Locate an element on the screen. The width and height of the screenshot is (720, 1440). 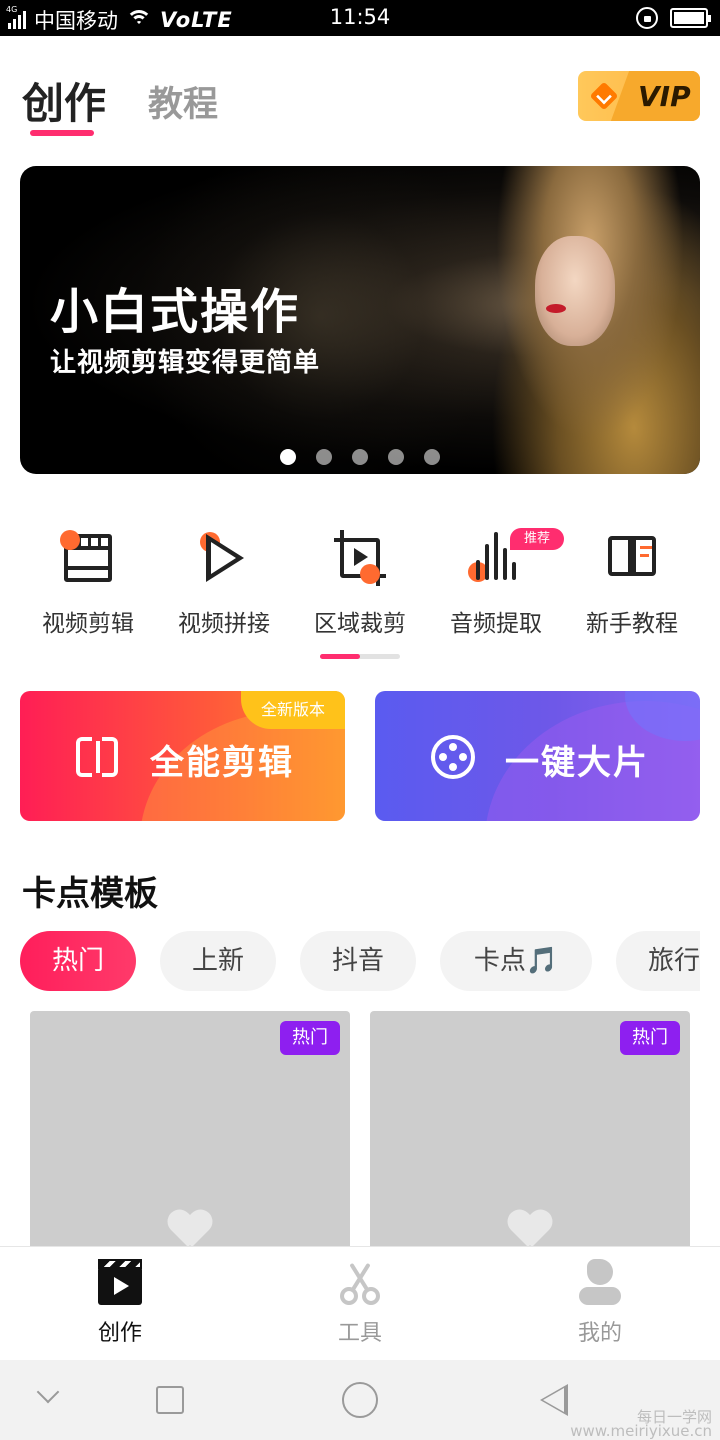
diamond-icon is located at coordinates (604, 96).